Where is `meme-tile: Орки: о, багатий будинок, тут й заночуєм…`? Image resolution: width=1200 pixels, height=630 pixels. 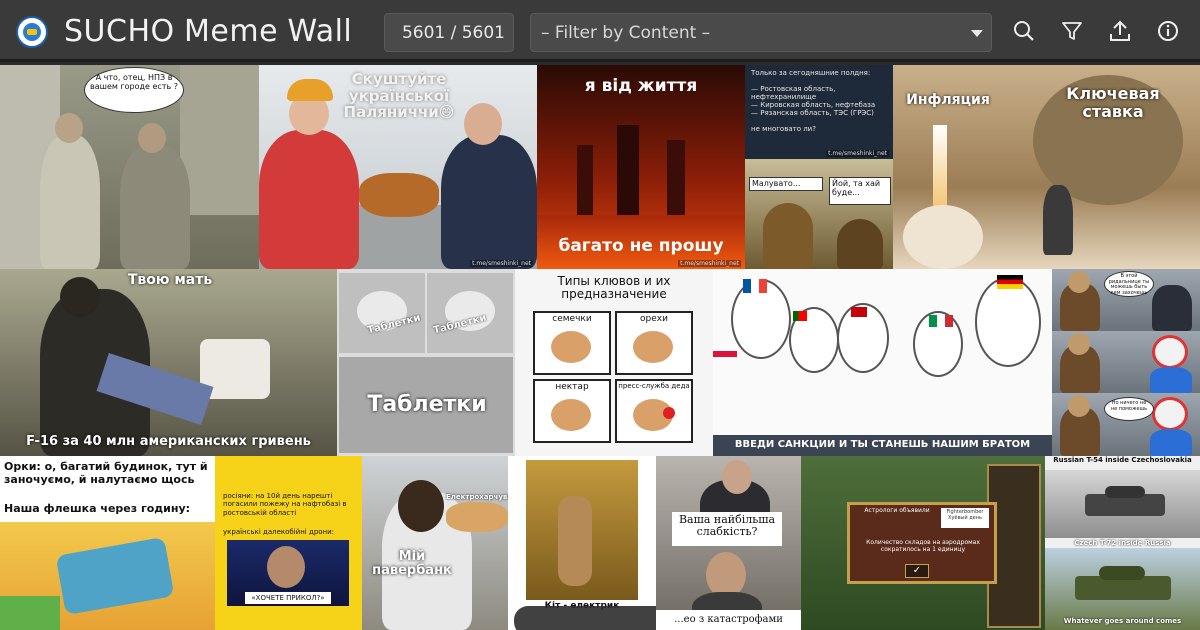 meme-tile: Орки: о, багатий будинок, тут й заночуєм… is located at coordinates (107, 543).